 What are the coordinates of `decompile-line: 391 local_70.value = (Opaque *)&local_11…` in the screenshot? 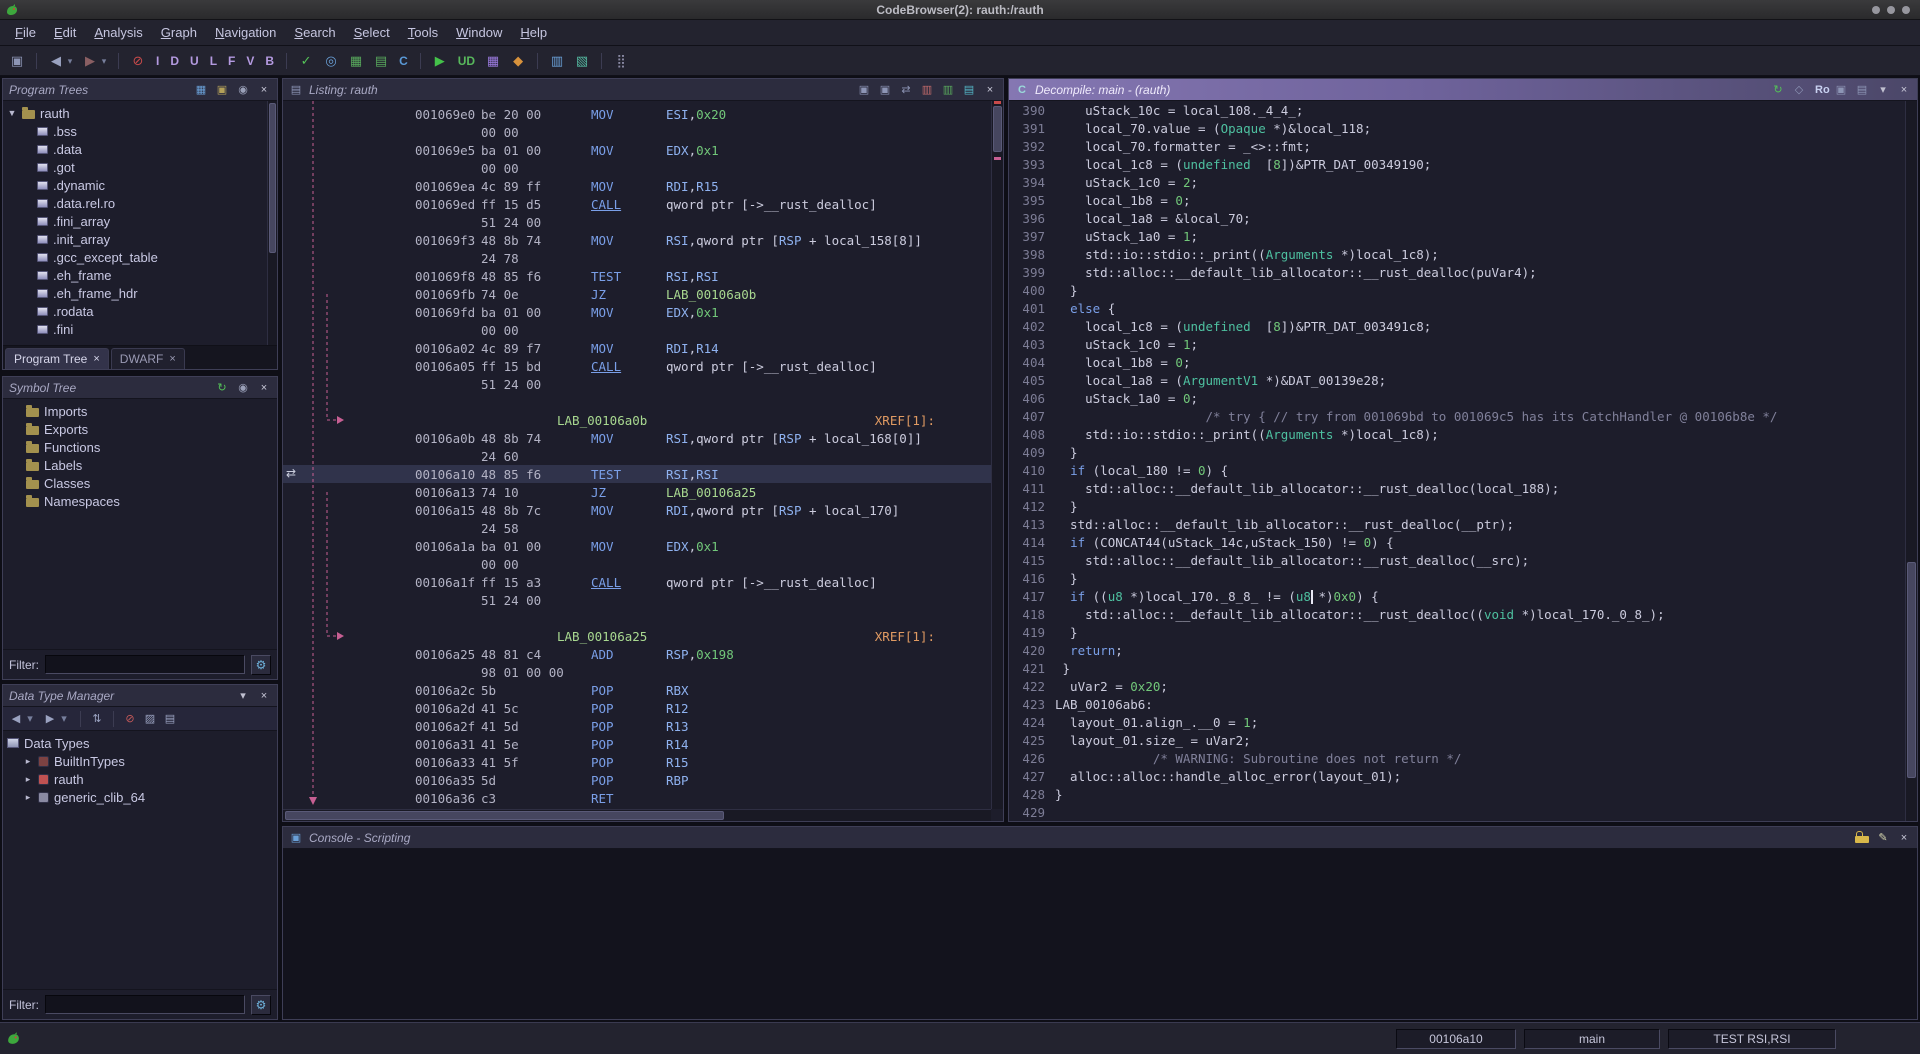 It's located at (1460, 130).